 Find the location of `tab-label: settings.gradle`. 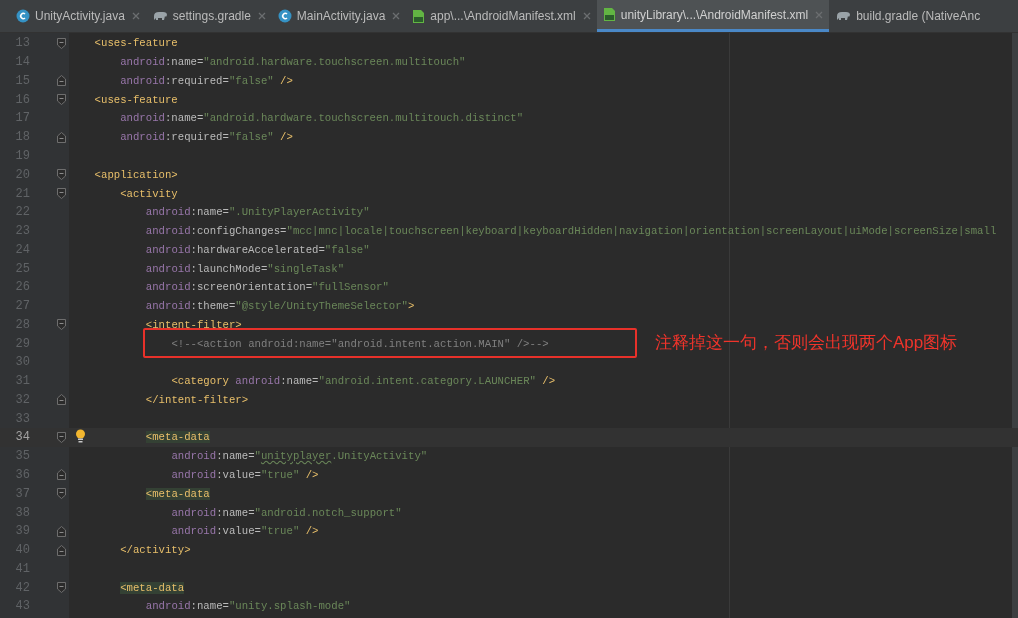

tab-label: settings.gradle is located at coordinates (211, 16).